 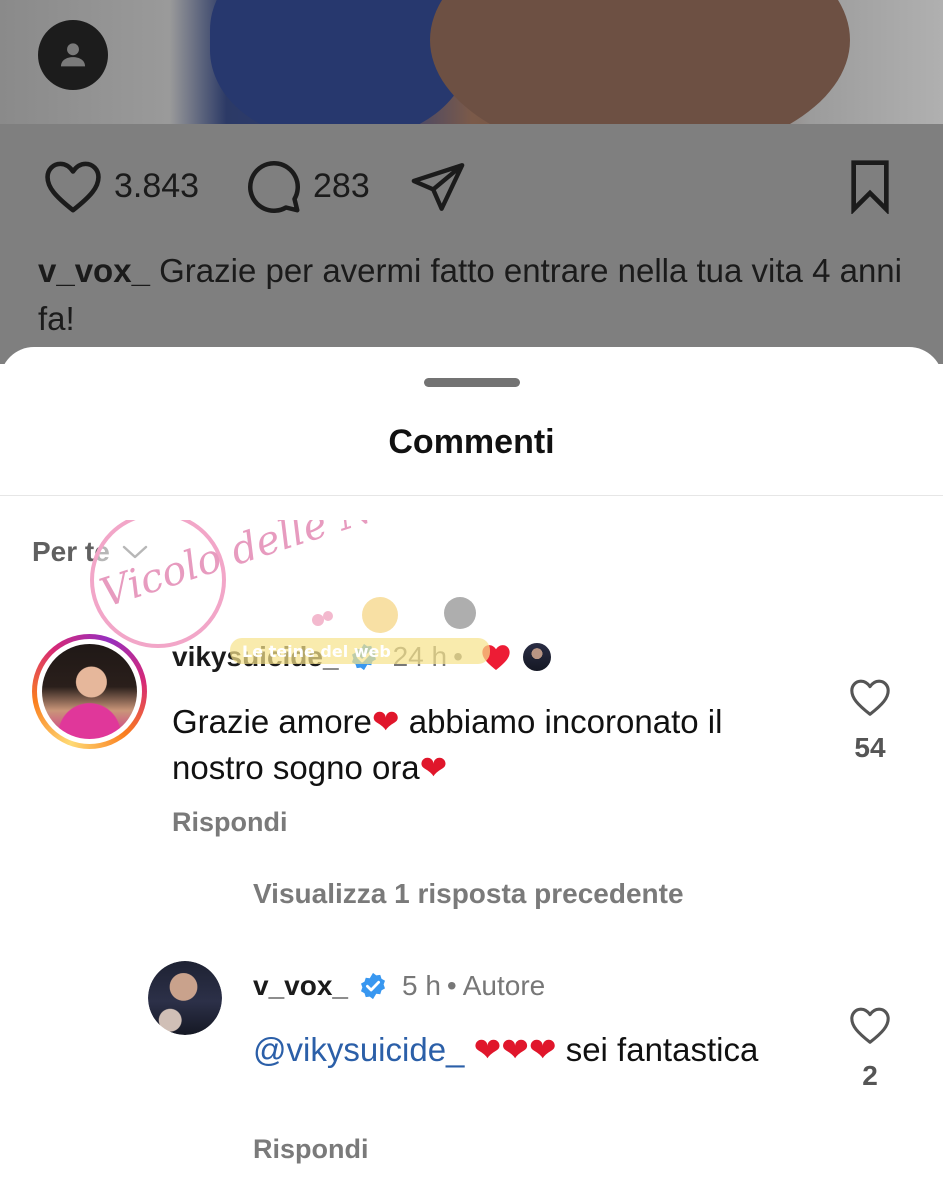 I want to click on share-button, so click(x=438, y=187).